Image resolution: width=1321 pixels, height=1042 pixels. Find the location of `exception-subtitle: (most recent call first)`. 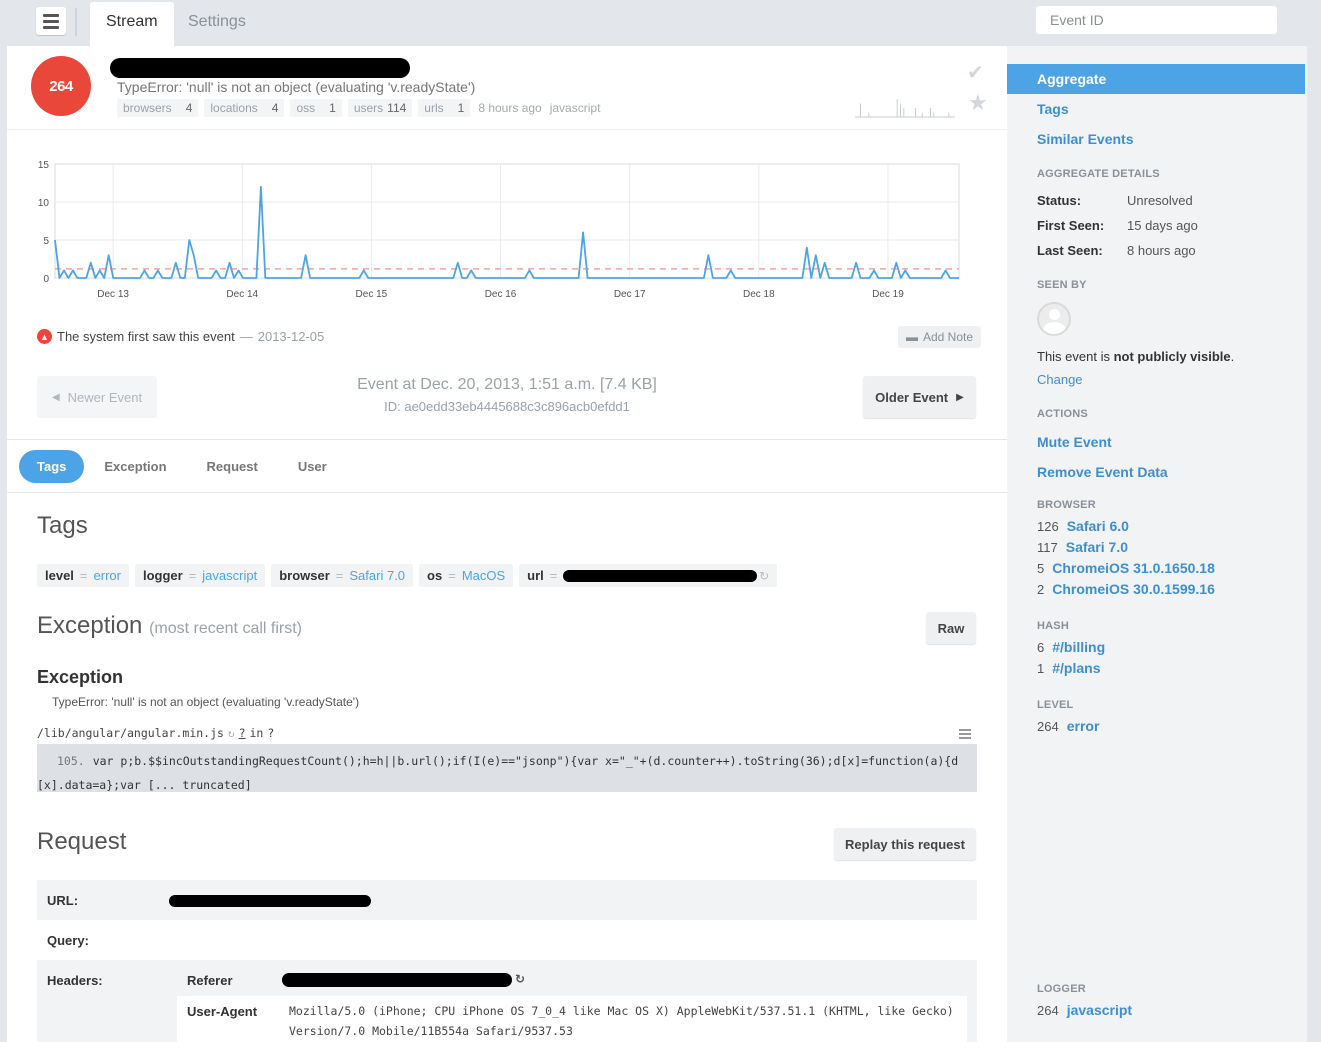

exception-subtitle: (most recent call first) is located at coordinates (225, 628).